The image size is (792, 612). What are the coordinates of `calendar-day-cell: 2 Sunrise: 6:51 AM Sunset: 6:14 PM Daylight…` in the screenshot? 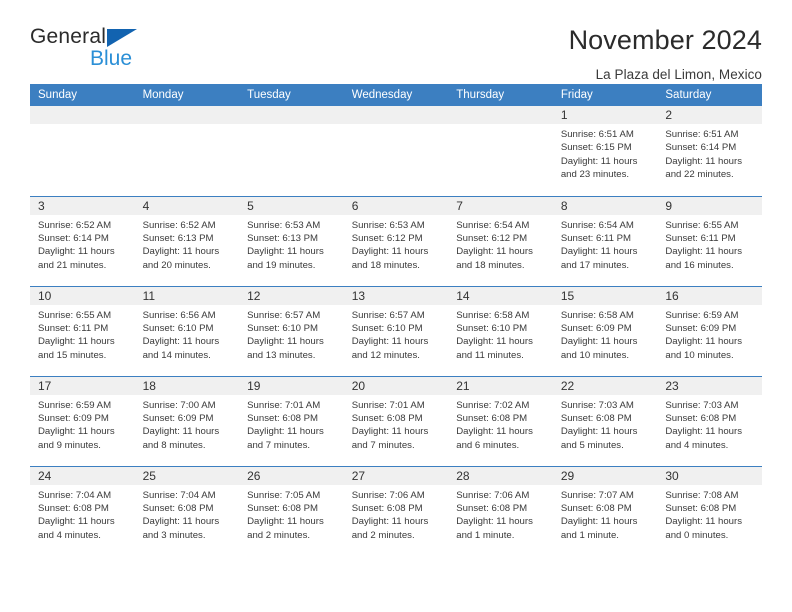 It's located at (709, 151).